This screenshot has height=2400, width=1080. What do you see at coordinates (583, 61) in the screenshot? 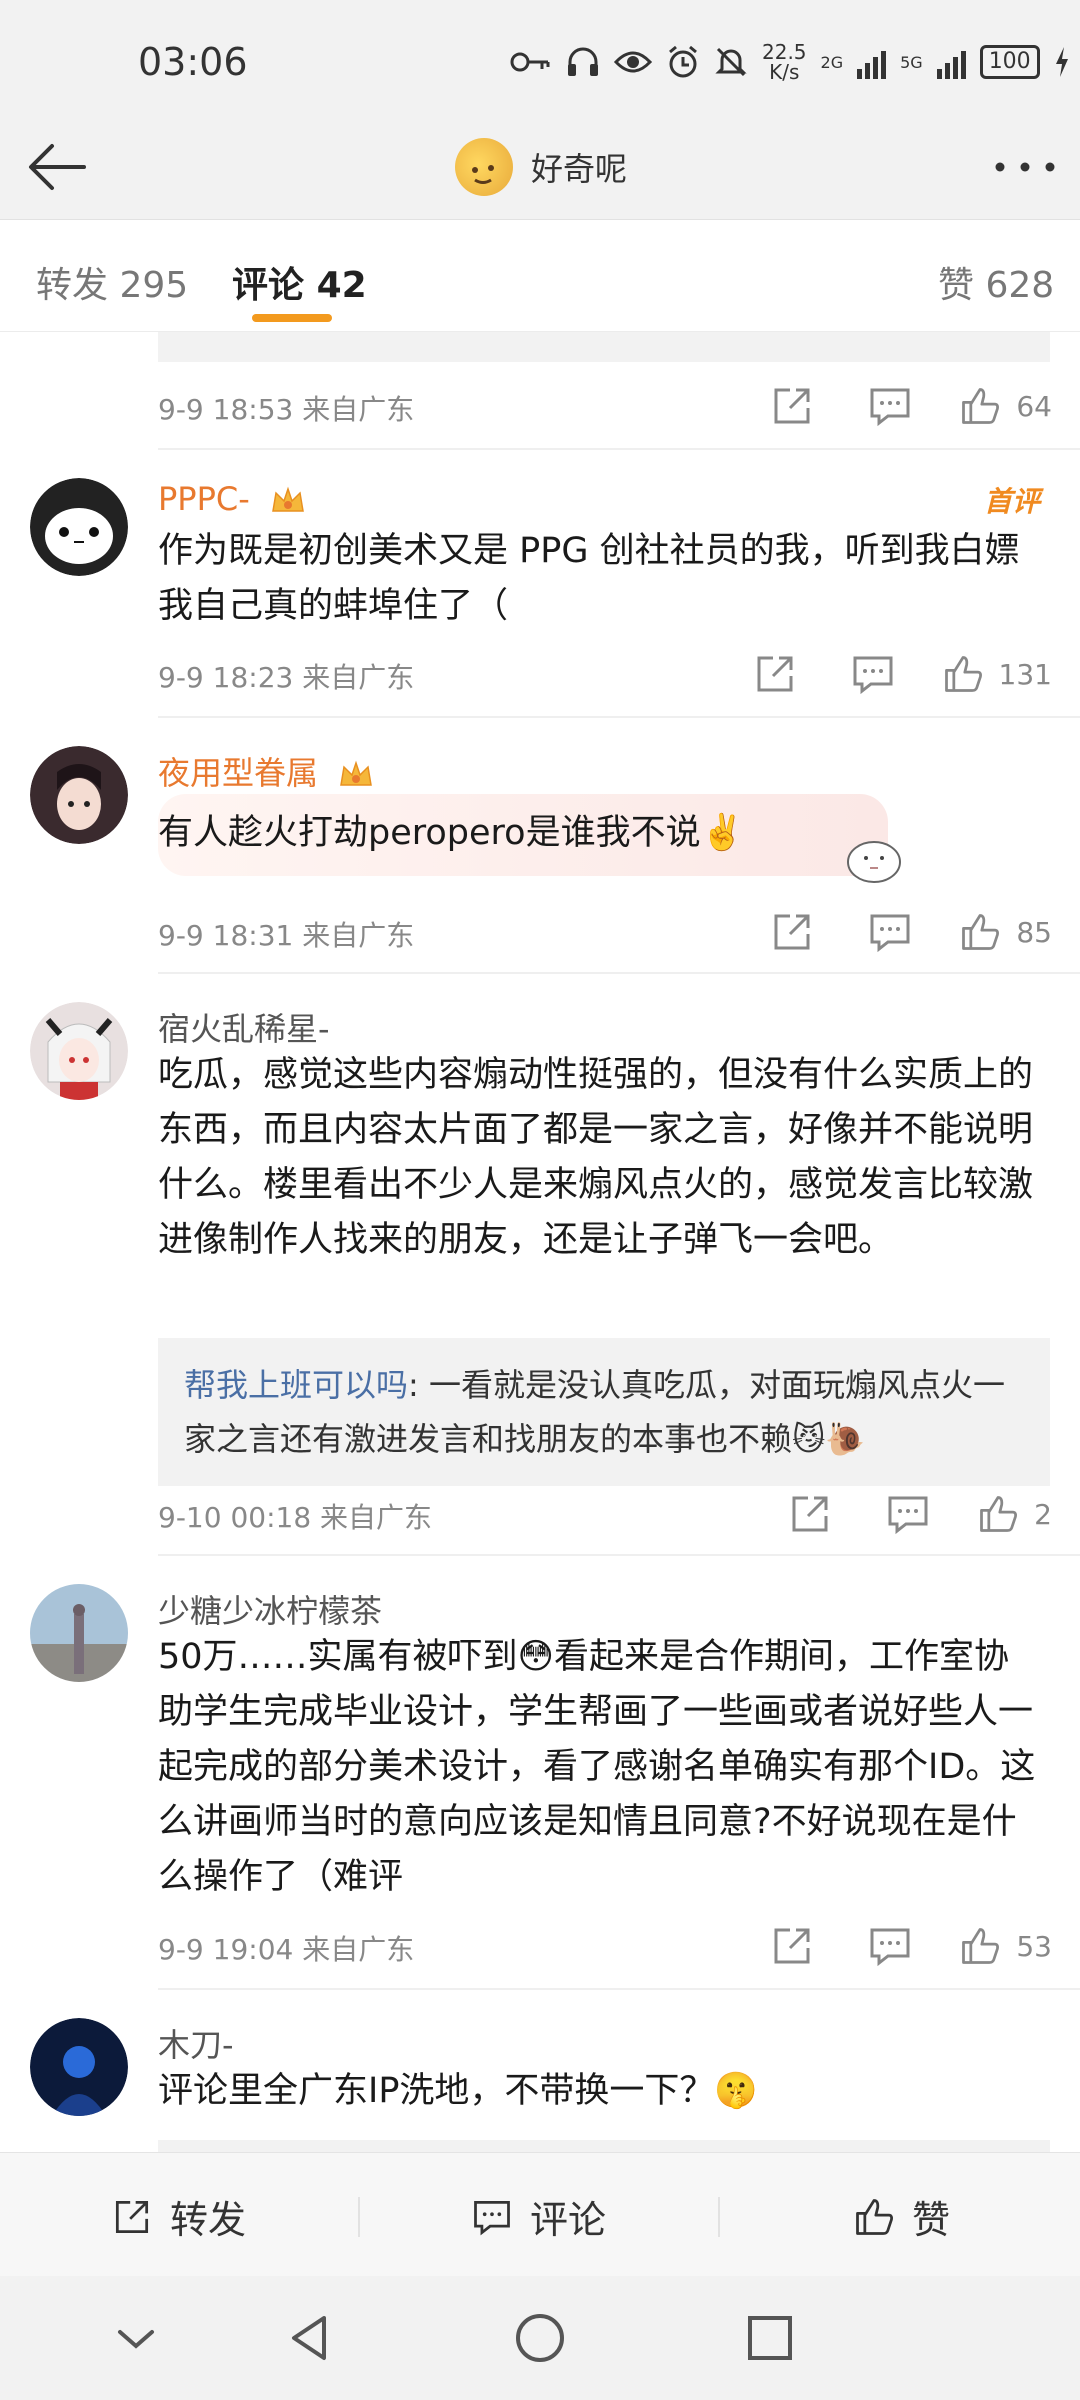
I see `headphones-icon` at bounding box center [583, 61].